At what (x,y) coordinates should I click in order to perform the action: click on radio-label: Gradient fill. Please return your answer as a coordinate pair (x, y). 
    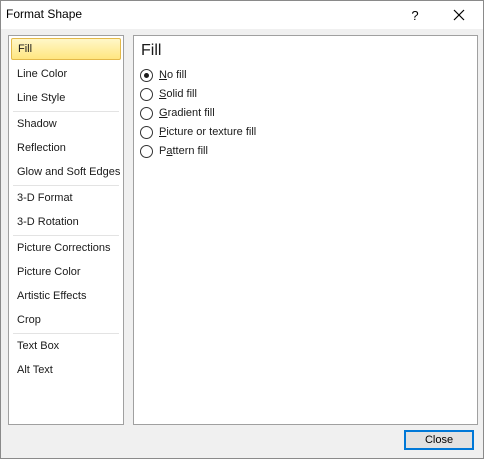
    Looking at the image, I should click on (187, 113).